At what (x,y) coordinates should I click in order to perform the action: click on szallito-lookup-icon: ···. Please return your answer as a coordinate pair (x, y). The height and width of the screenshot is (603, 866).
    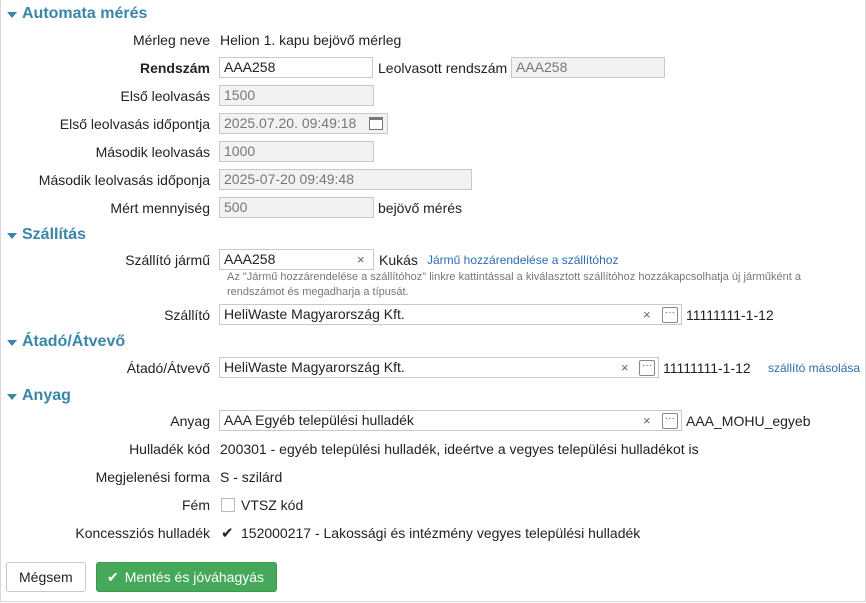
    Looking at the image, I should click on (670, 315).